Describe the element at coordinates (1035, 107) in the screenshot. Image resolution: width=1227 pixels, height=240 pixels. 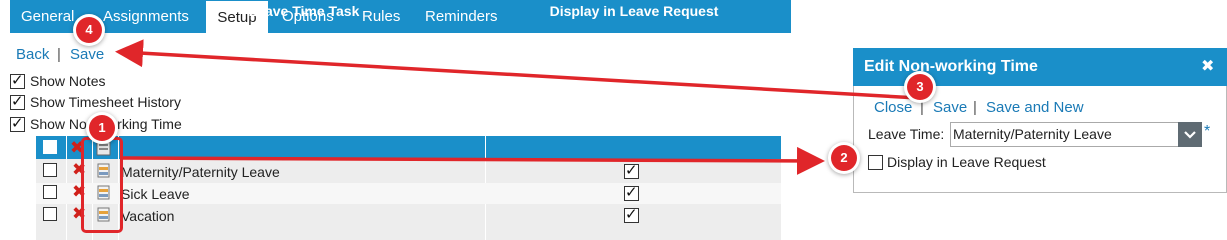
I see `dialog-save-and-new-link: Save and New` at that location.